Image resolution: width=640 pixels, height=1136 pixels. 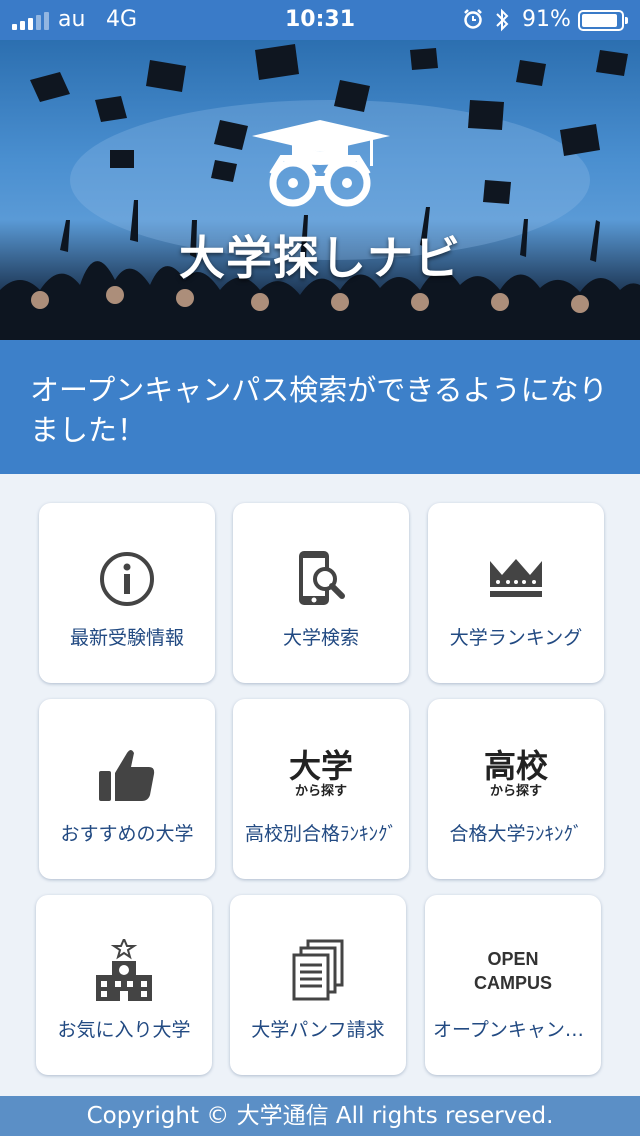 I want to click on alarm-icon, so click(x=473, y=22).